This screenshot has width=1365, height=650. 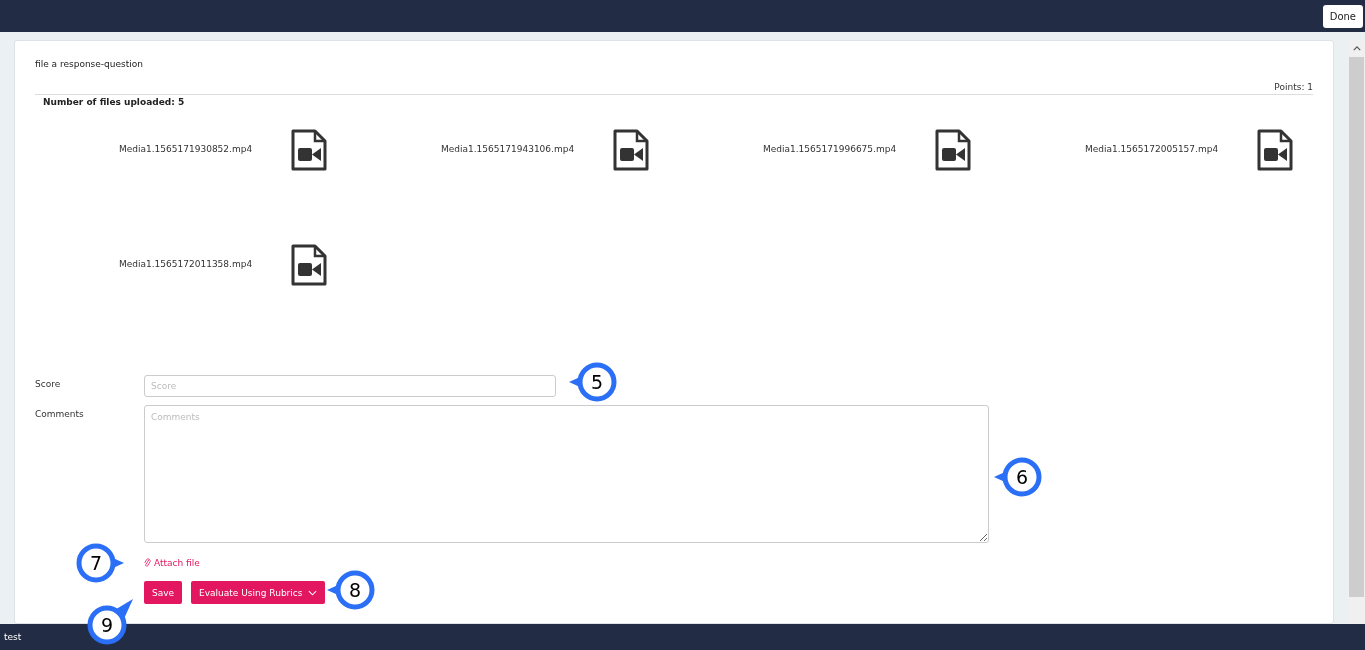 What do you see at coordinates (13, 637) in the screenshot?
I see `status-text: test` at bounding box center [13, 637].